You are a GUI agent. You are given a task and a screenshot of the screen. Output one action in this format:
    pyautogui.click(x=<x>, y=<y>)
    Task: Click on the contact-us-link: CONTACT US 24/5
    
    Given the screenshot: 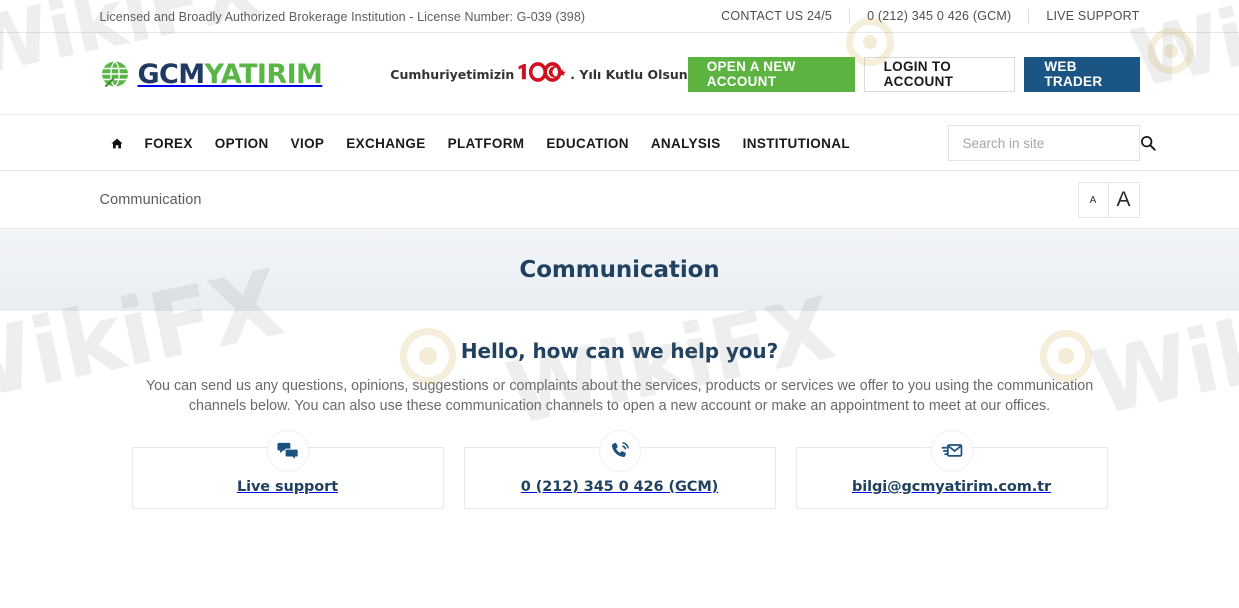 What is the action you would take?
    pyautogui.click(x=777, y=16)
    